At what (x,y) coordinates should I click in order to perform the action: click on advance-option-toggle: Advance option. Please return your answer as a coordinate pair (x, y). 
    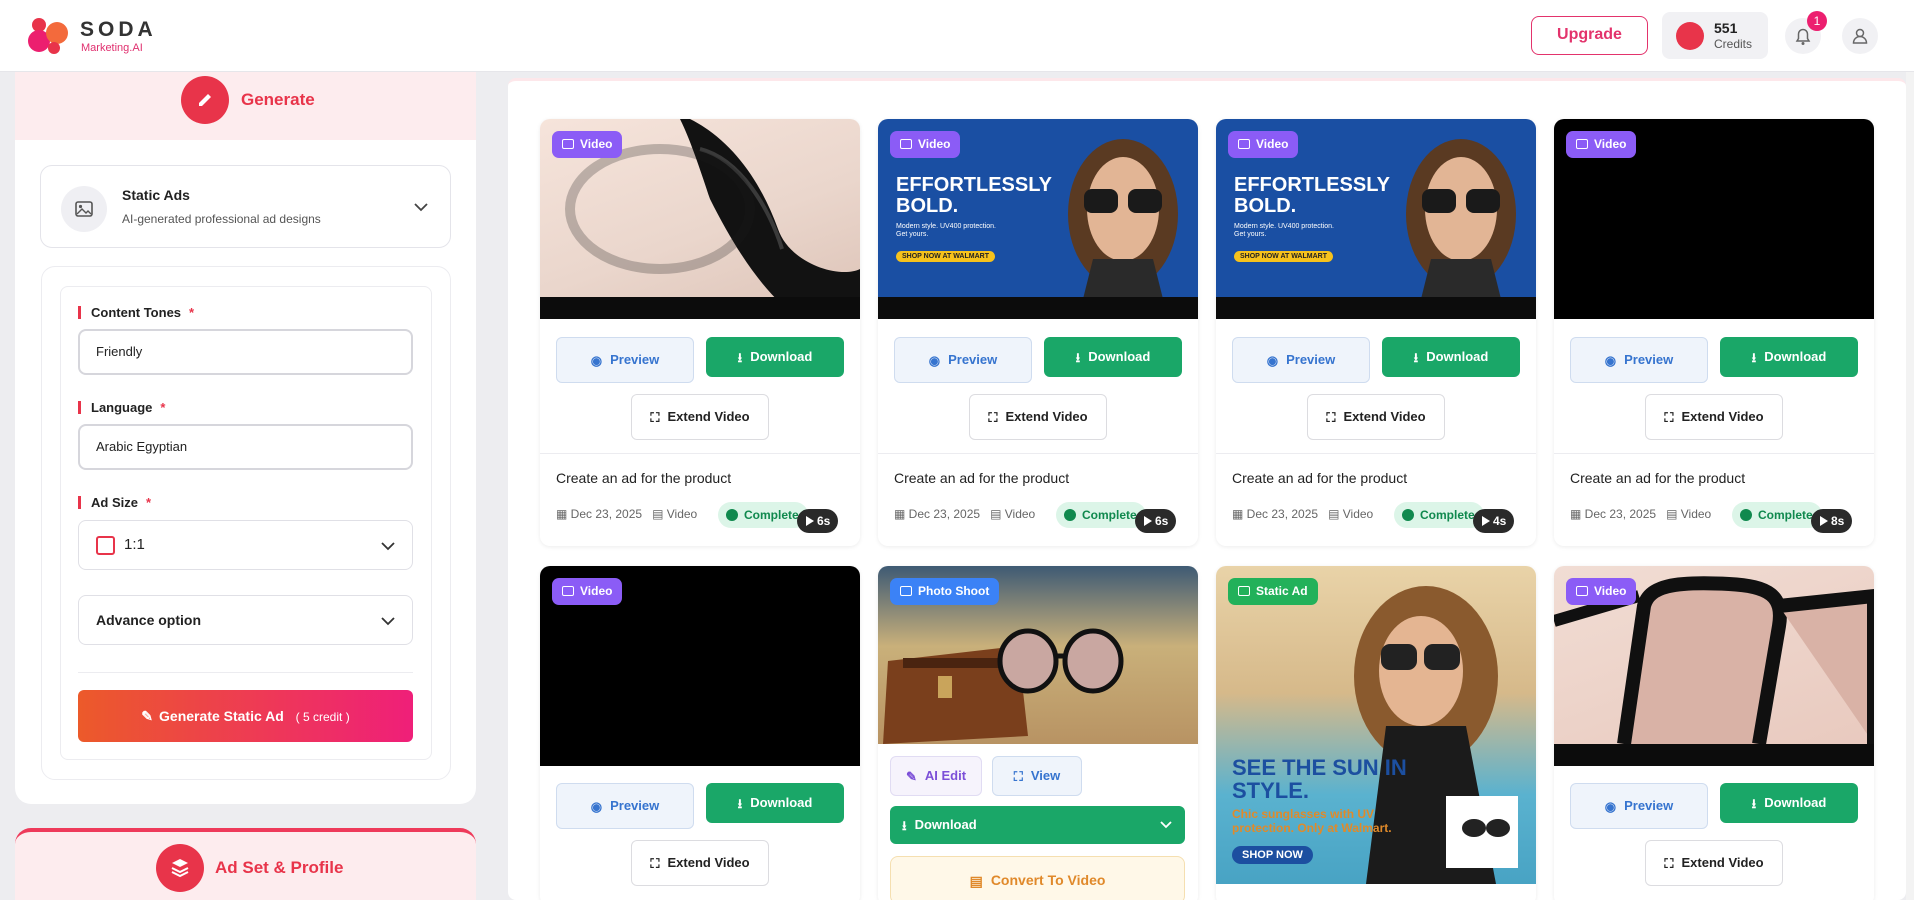
    Looking at the image, I should click on (245, 620).